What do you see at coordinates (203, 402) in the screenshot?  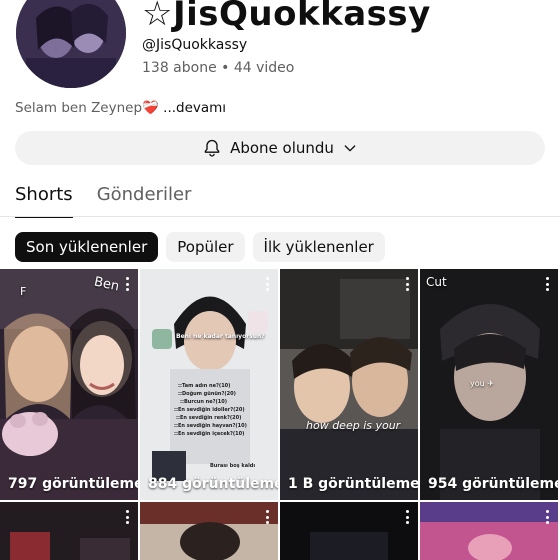 I see `svg-text: ::Burcun ne?(10)` at bounding box center [203, 402].